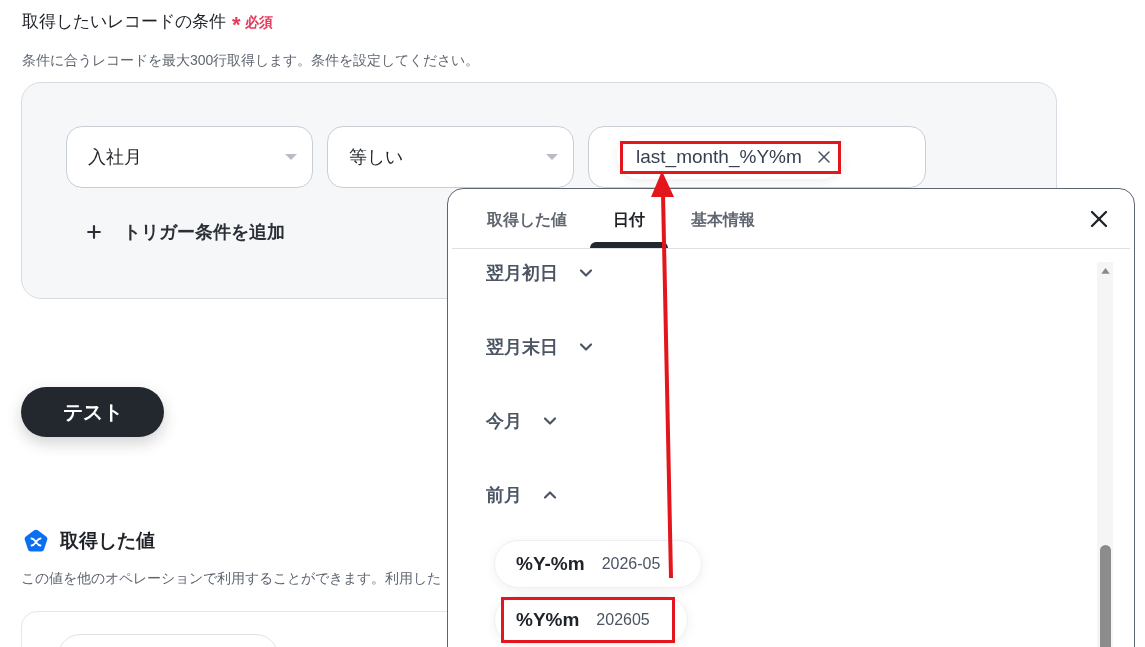 The image size is (1145, 647). I want to click on required-asterisk: *, so click(236, 22).